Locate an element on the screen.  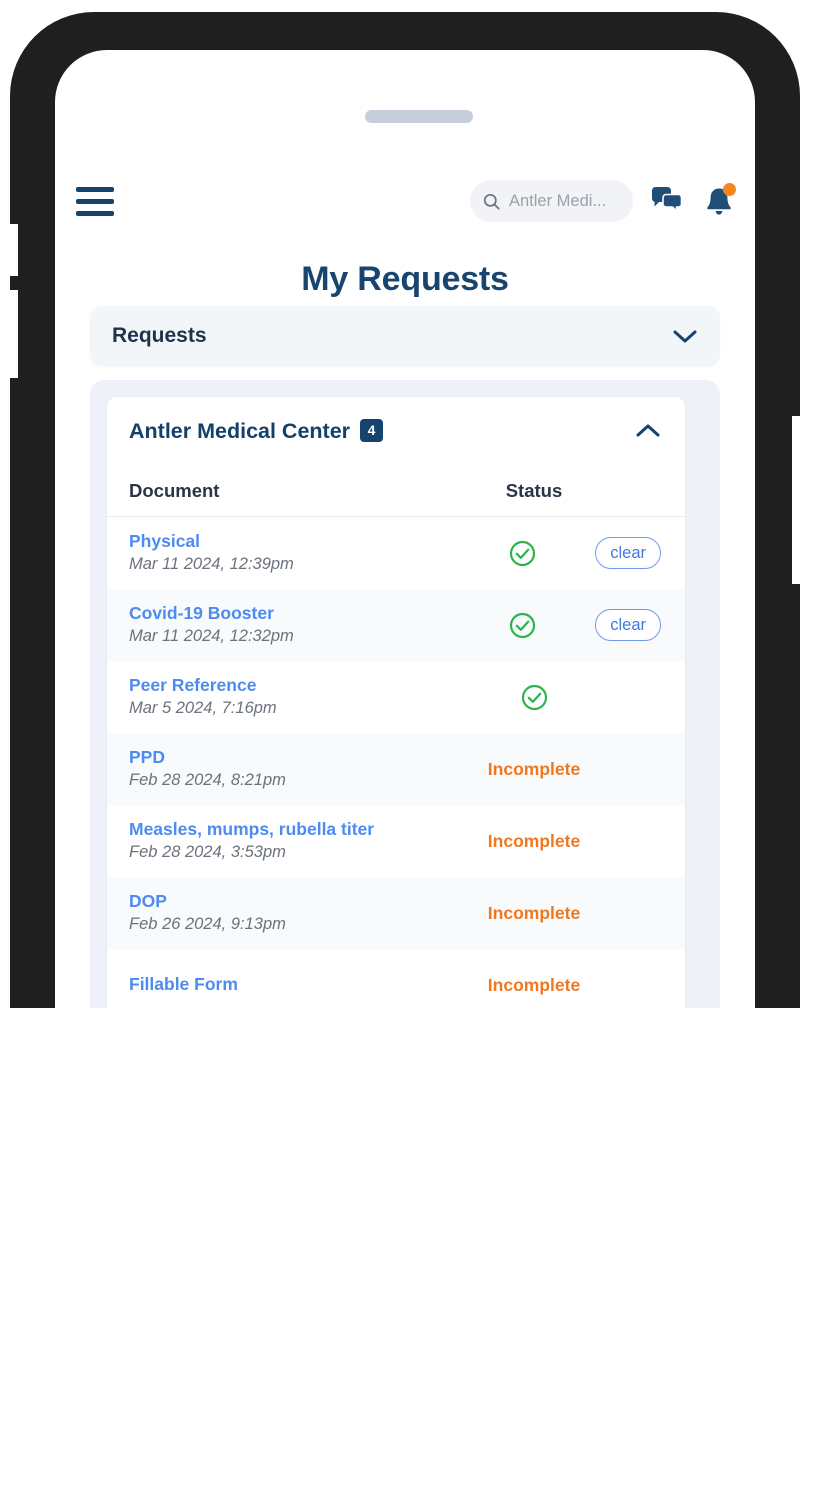
document-cell: Physical Mar 11 2024, 12:39pm is located at coordinates (289, 553).